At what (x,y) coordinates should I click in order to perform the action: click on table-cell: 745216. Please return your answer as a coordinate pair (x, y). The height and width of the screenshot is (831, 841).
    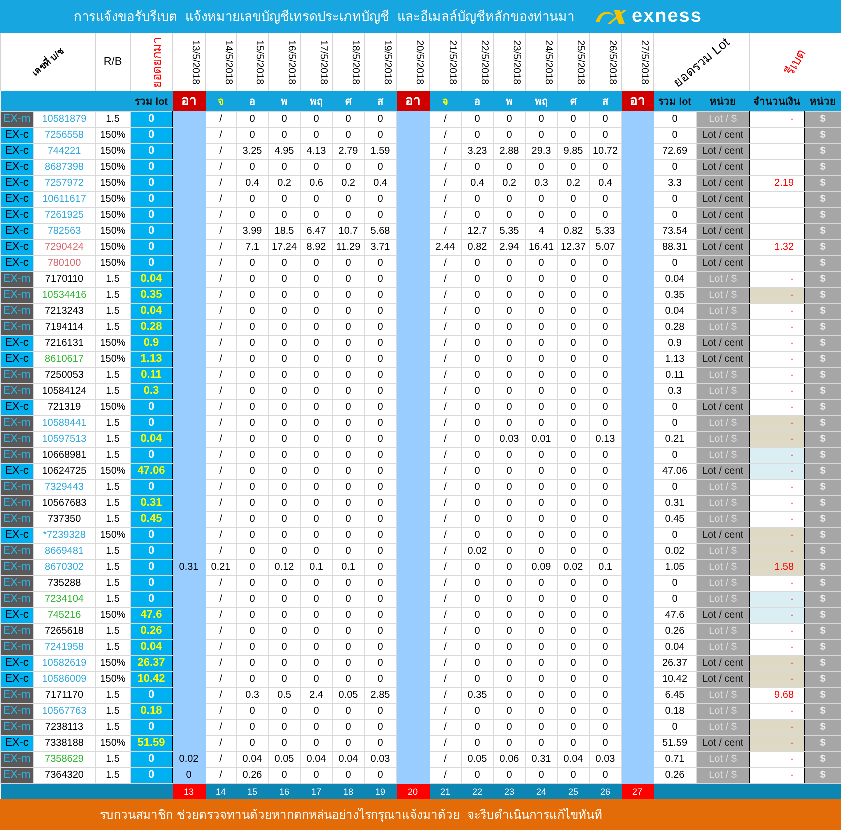
    Looking at the image, I should click on (65, 616).